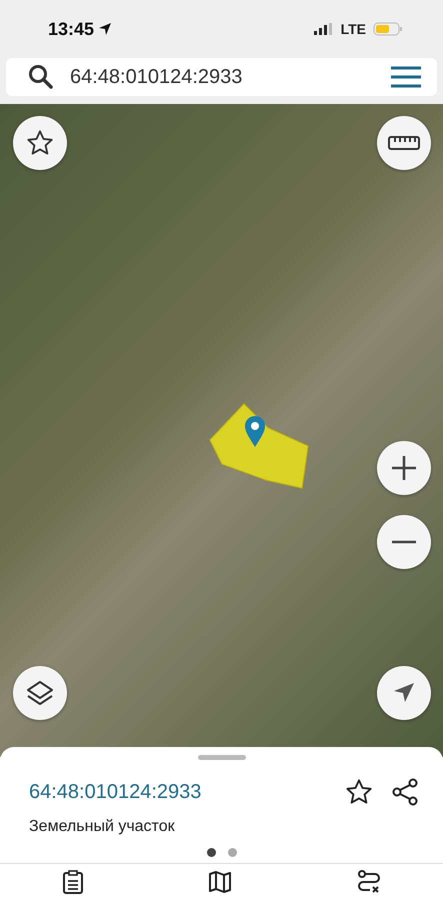  What do you see at coordinates (388, 29) in the screenshot?
I see `battery-icon` at bounding box center [388, 29].